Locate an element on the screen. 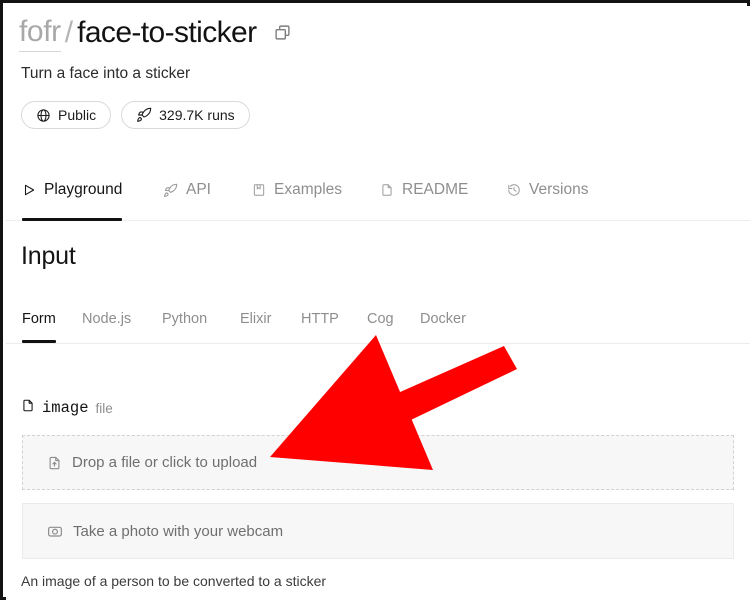 The image size is (750, 600). main-nav-tabs: Playground API Examples README Versions is located at coordinates (378, 195).